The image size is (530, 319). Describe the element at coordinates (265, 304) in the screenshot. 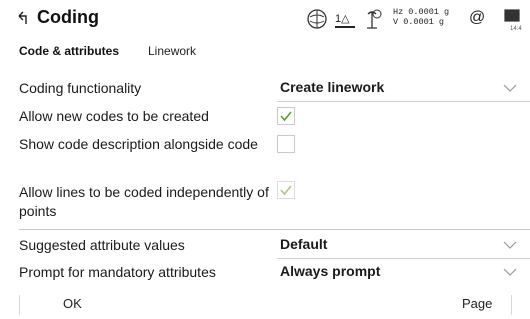

I see `softkey-bar: OK Page` at that location.